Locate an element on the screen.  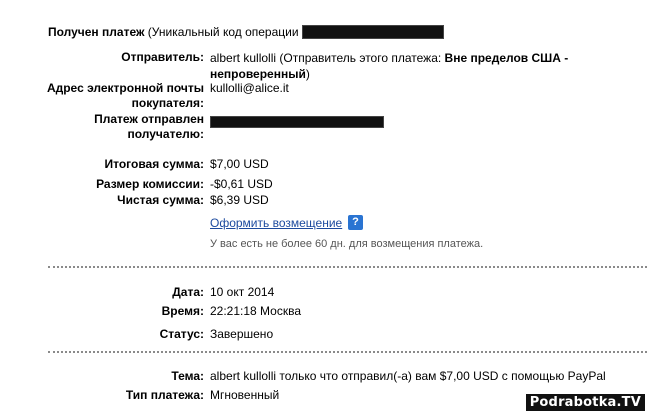
net-value: $6,39 USD is located at coordinates (239, 200).